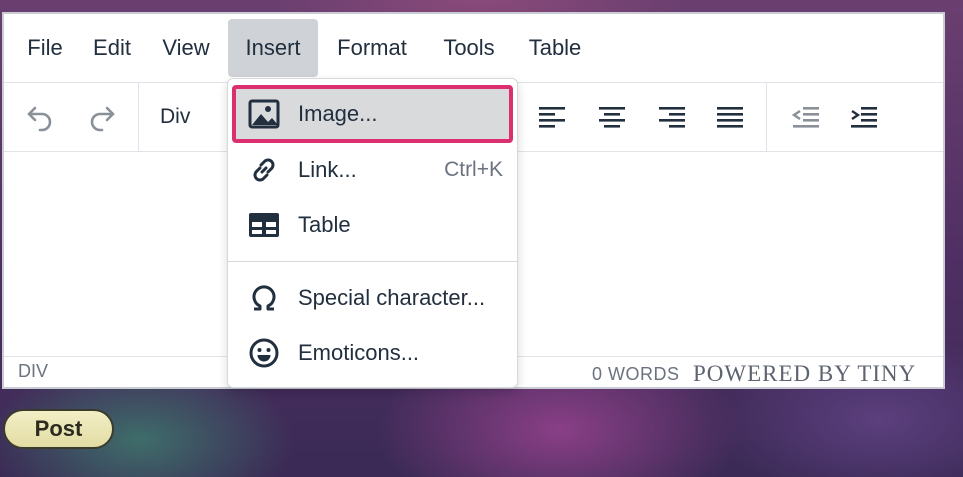  I want to click on align-center-icon, so click(612, 117).